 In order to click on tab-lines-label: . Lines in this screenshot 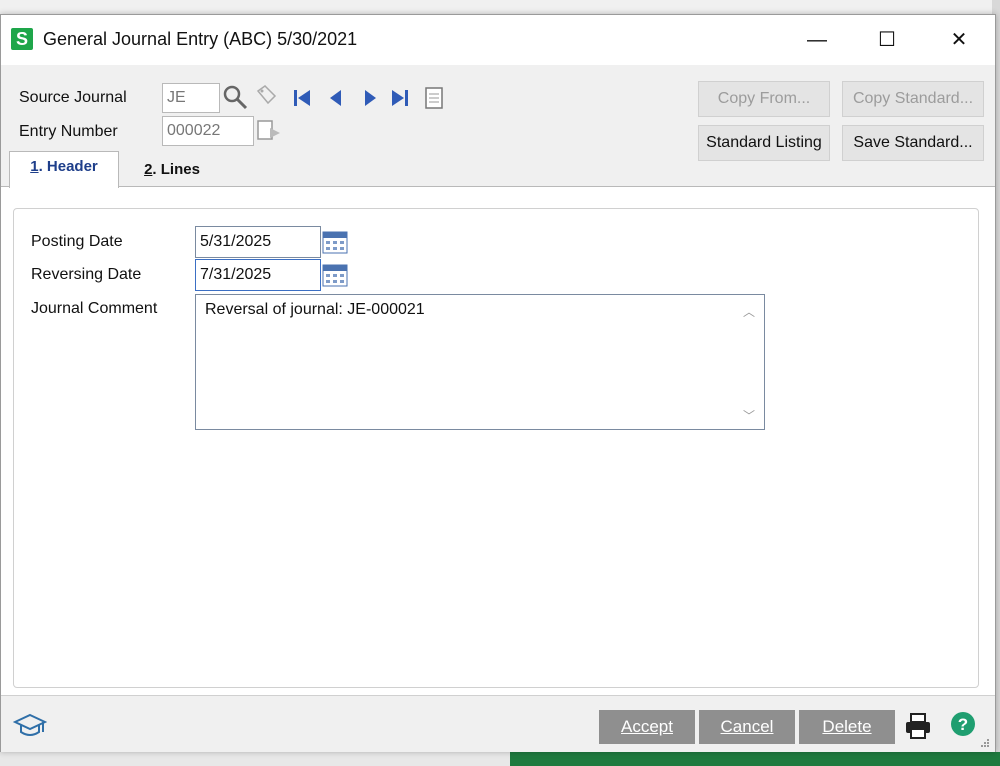, I will do `click(176, 169)`.